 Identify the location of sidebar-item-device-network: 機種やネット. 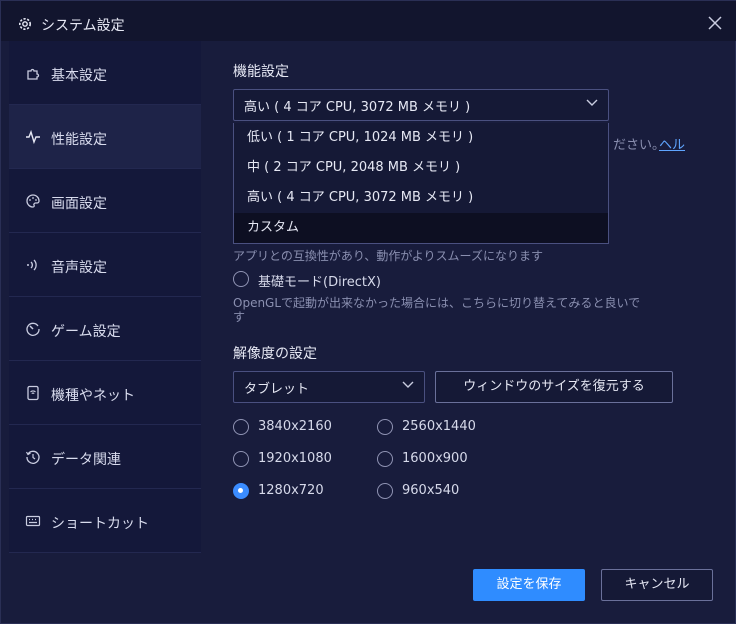
(105, 393).